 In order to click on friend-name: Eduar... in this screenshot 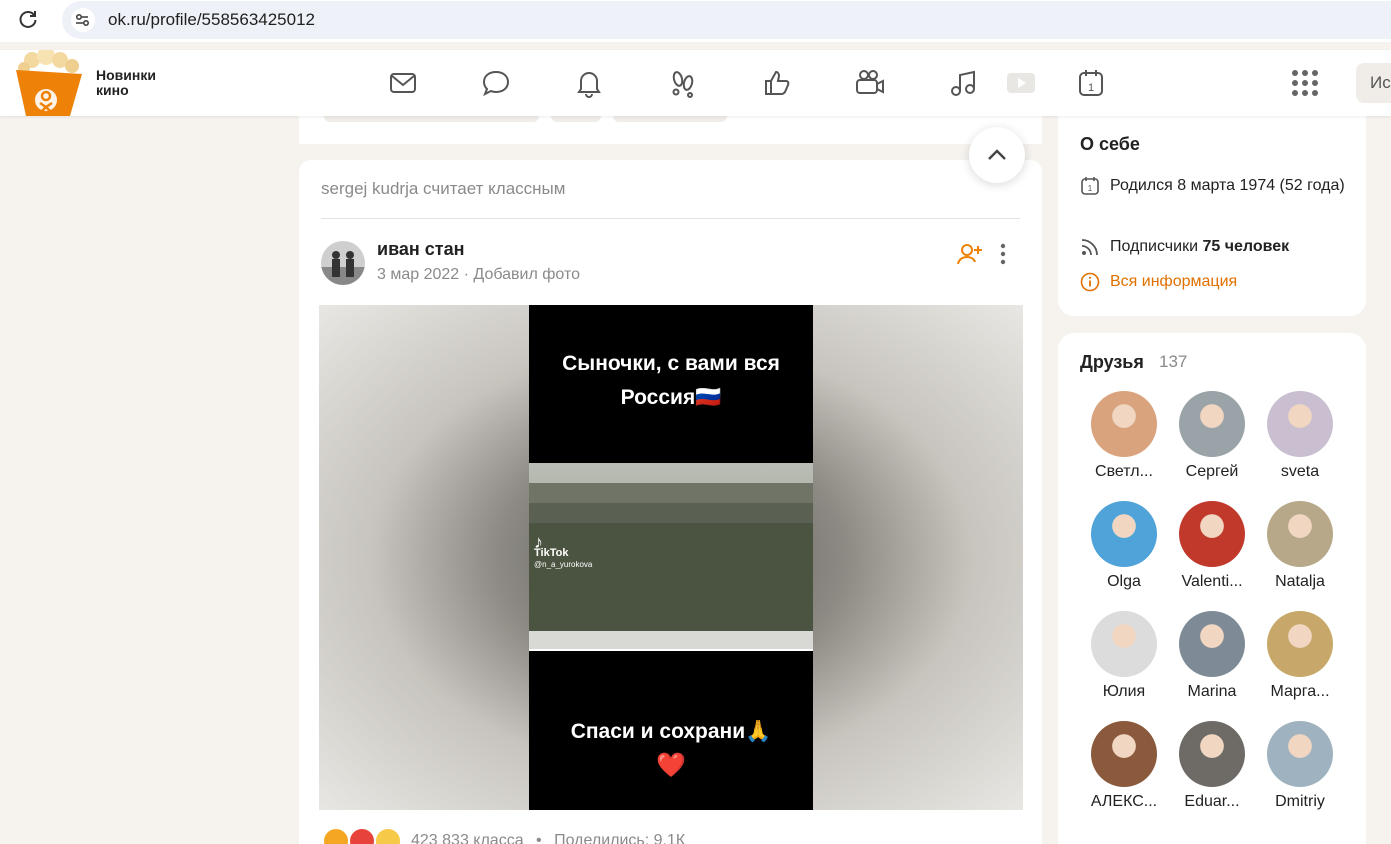, I will do `click(1212, 802)`.